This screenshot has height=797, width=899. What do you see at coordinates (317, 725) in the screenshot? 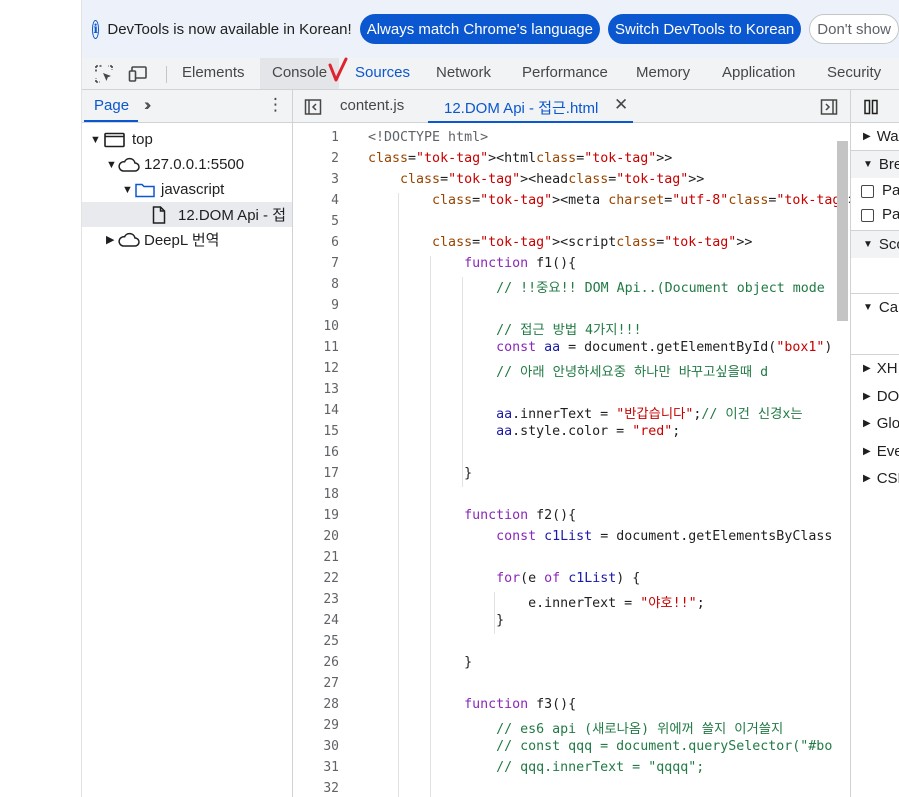
I see `line-number: 29` at bounding box center [317, 725].